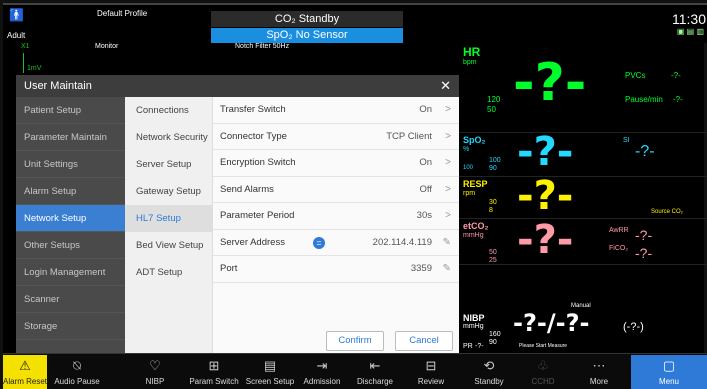 The height and width of the screenshot is (389, 707). What do you see at coordinates (25, 381) in the screenshot?
I see `toolbar-label: Alarm Reset` at bounding box center [25, 381].